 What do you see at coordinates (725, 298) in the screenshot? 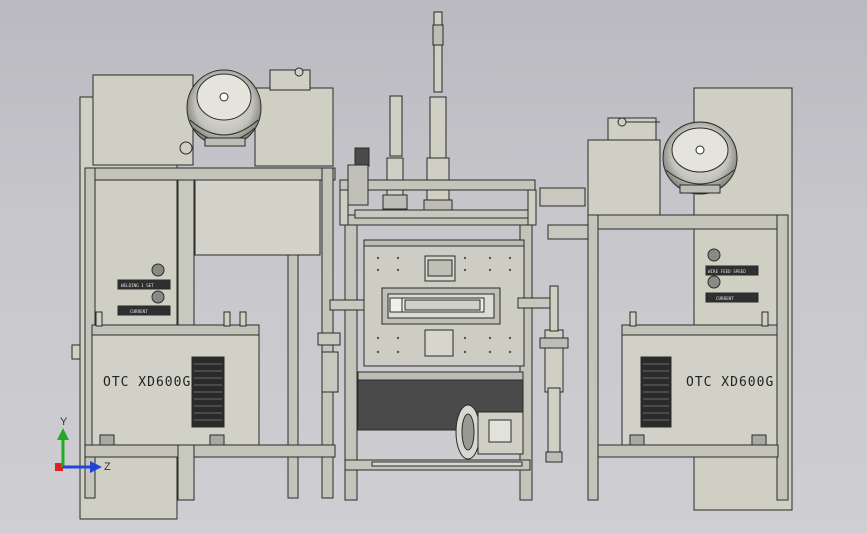
I see `right-plate-bottom-text: CURRENT` at bounding box center [725, 298].